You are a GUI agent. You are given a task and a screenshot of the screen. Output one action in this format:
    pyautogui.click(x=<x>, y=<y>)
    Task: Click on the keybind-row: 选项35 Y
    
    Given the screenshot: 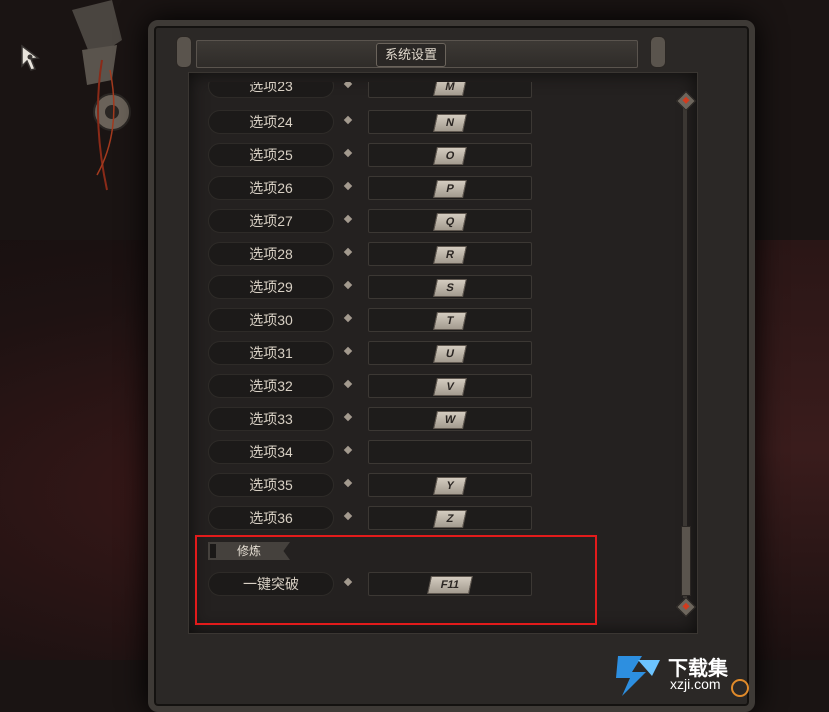 What is the action you would take?
    pyautogui.click(x=373, y=486)
    